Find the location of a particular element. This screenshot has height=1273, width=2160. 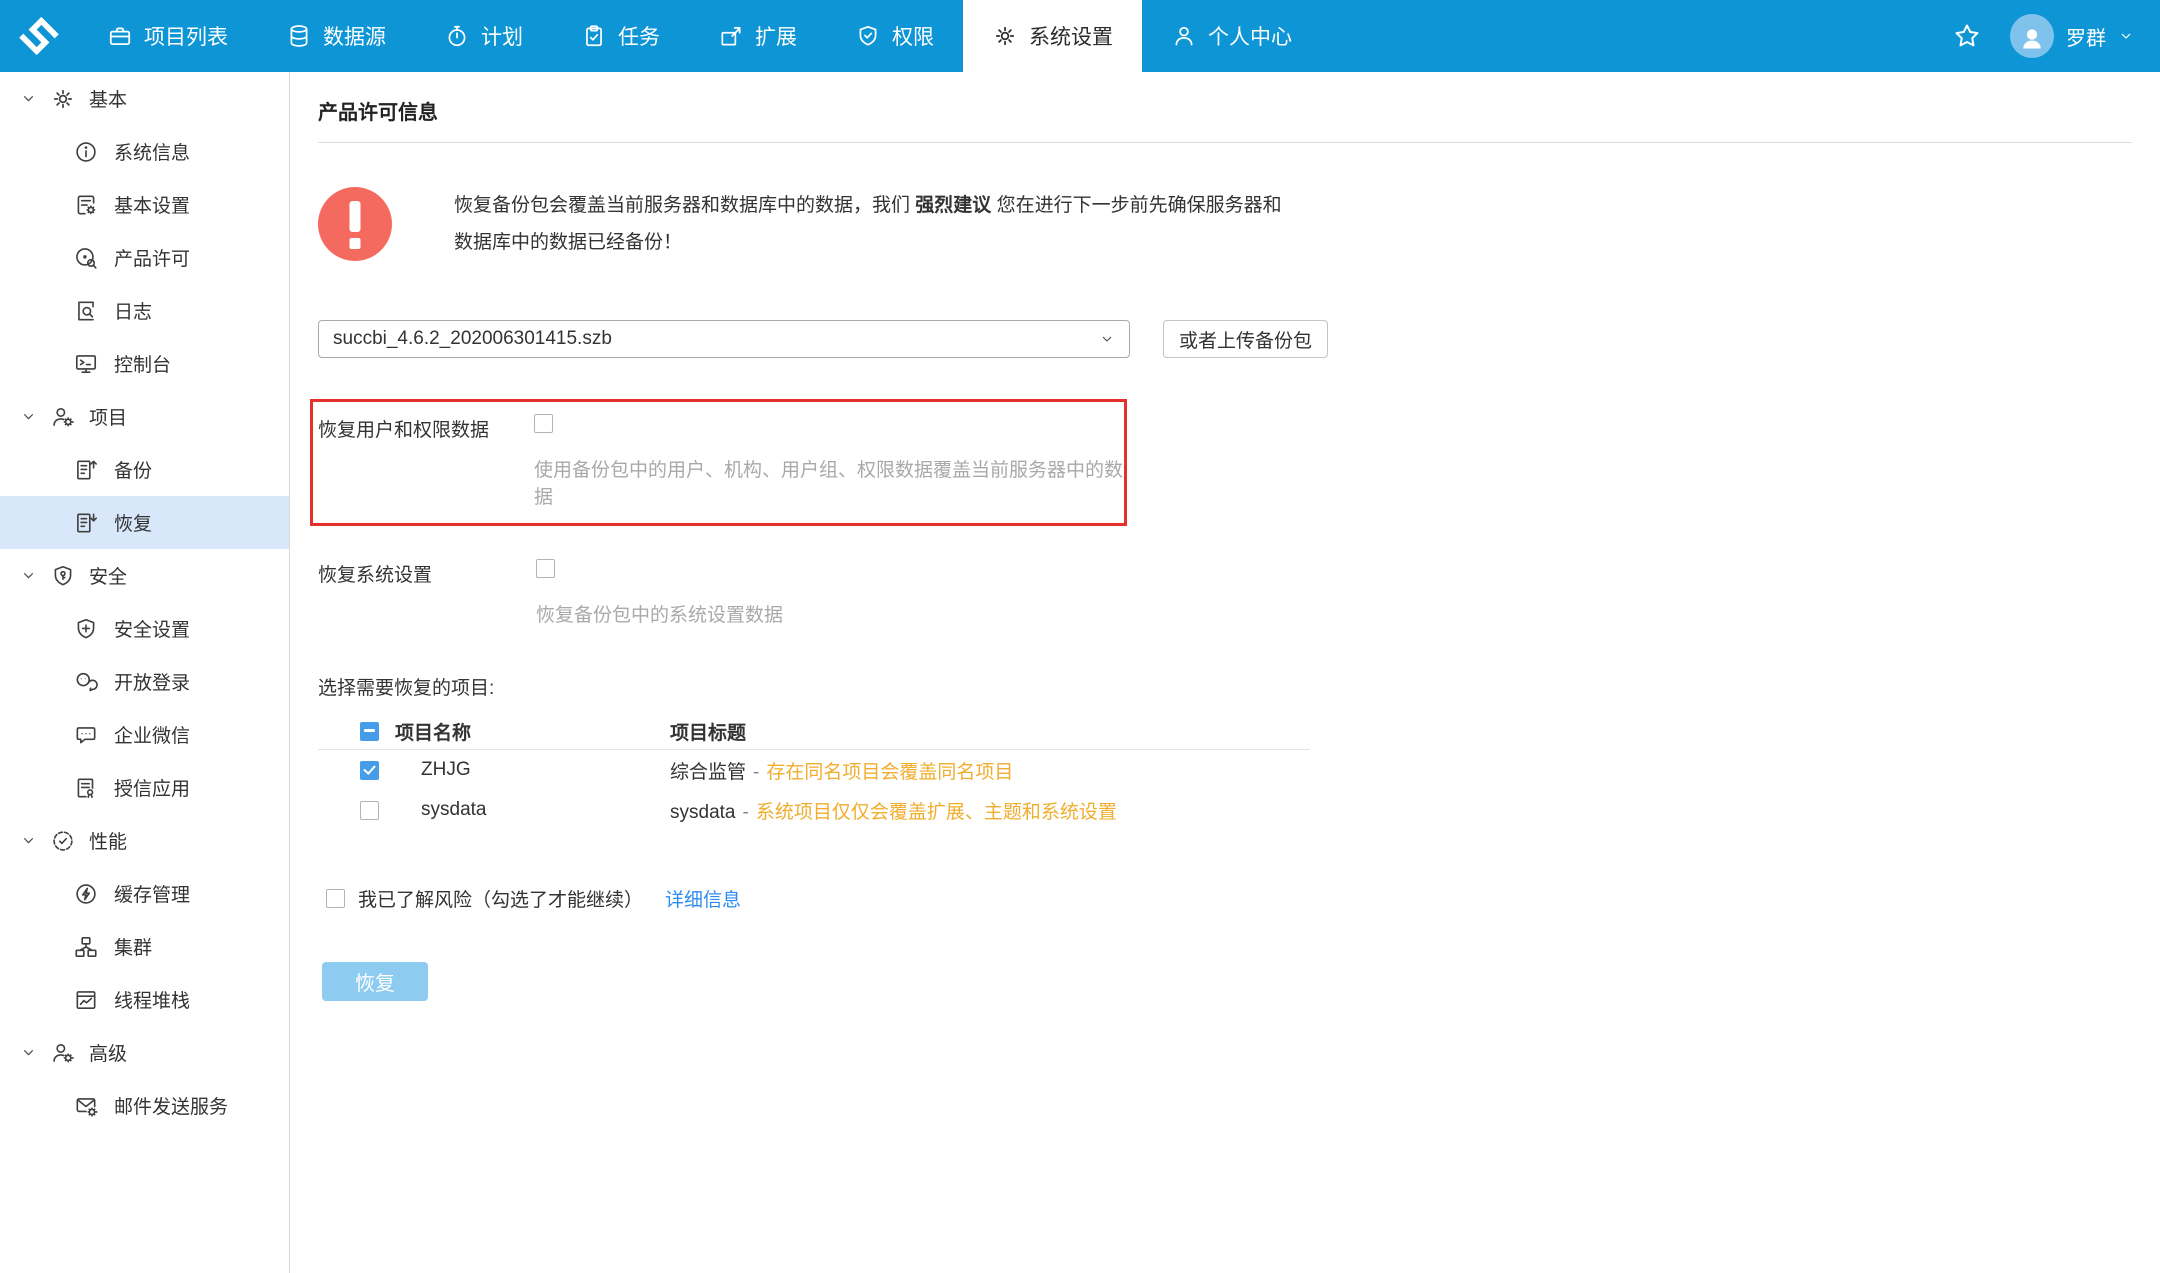

gear-icon is located at coordinates (1005, 36).